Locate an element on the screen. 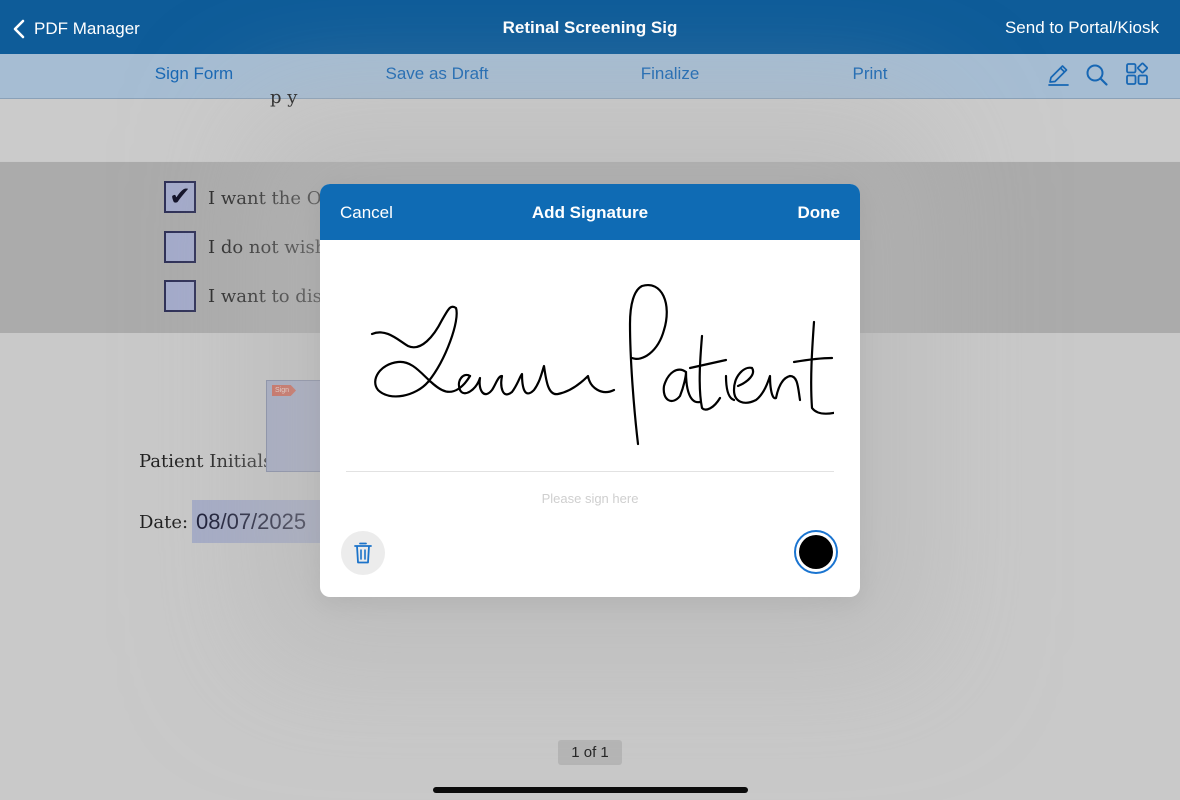 Image resolution: width=1180 pixels, height=800 pixels. partial-text: p y is located at coordinates (284, 97).